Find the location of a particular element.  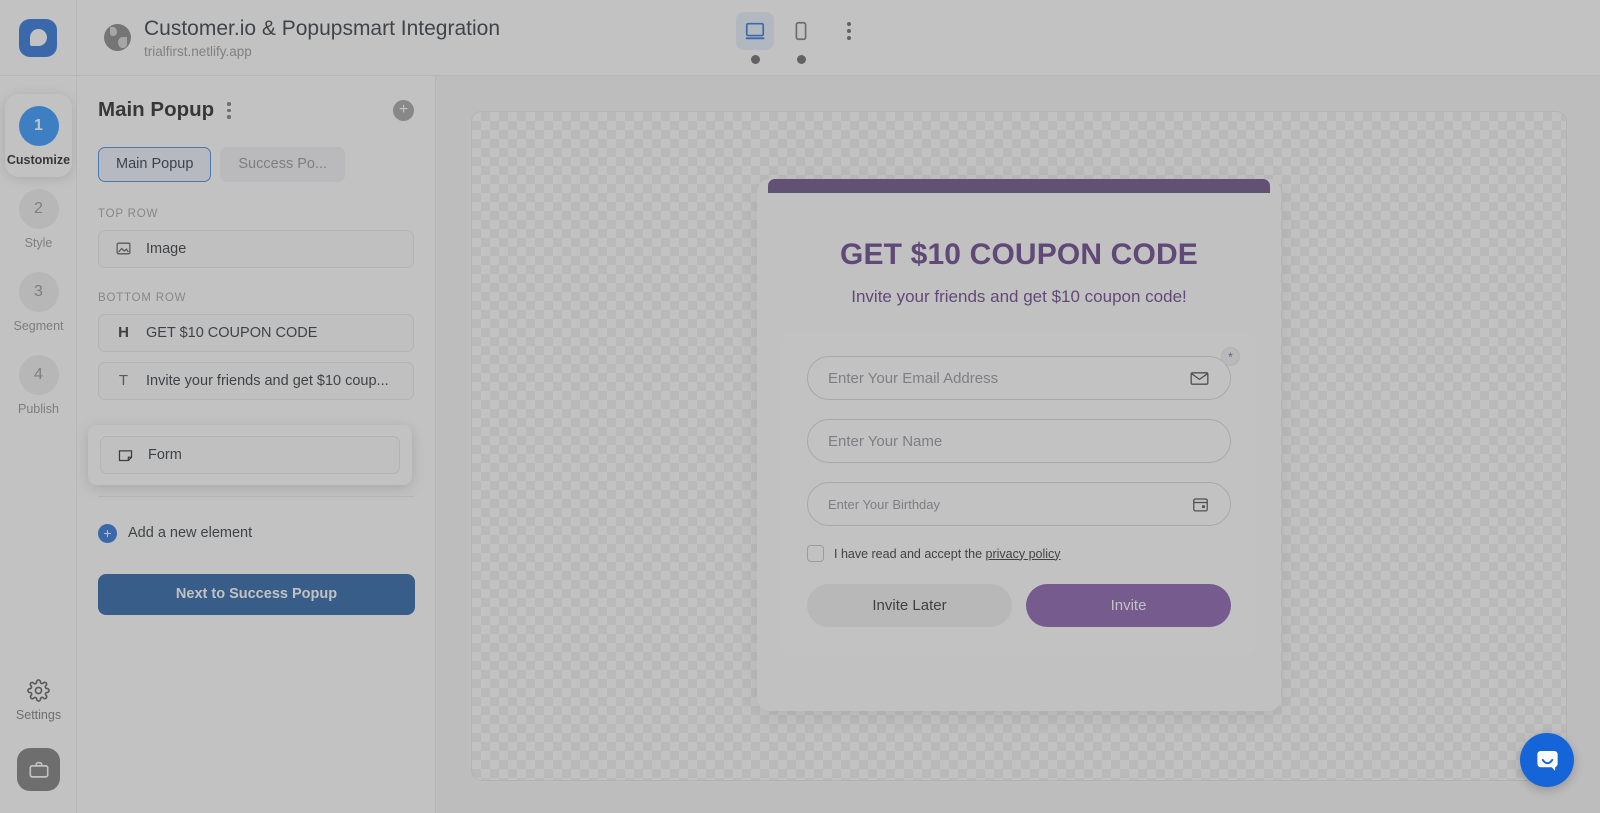

popup-heading: GET $10 COUPON CODE is located at coordinates (1019, 254).